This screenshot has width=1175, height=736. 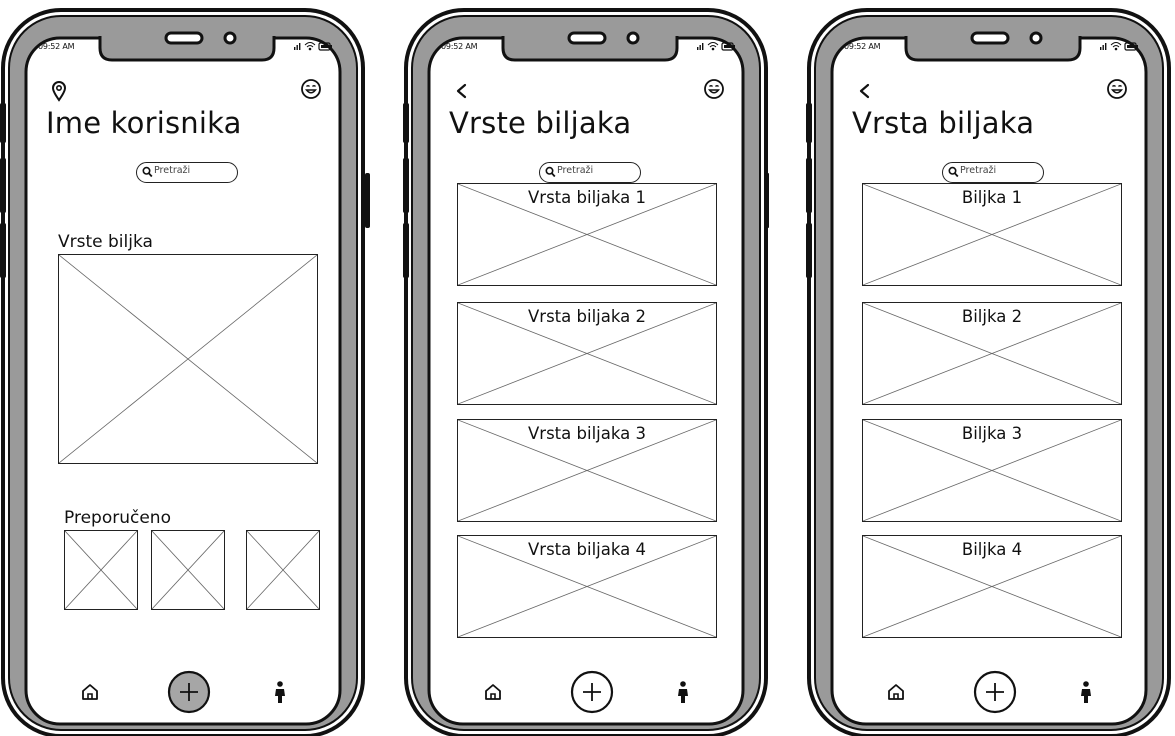 I want to click on page-title: Ime korisnika, so click(x=144, y=123).